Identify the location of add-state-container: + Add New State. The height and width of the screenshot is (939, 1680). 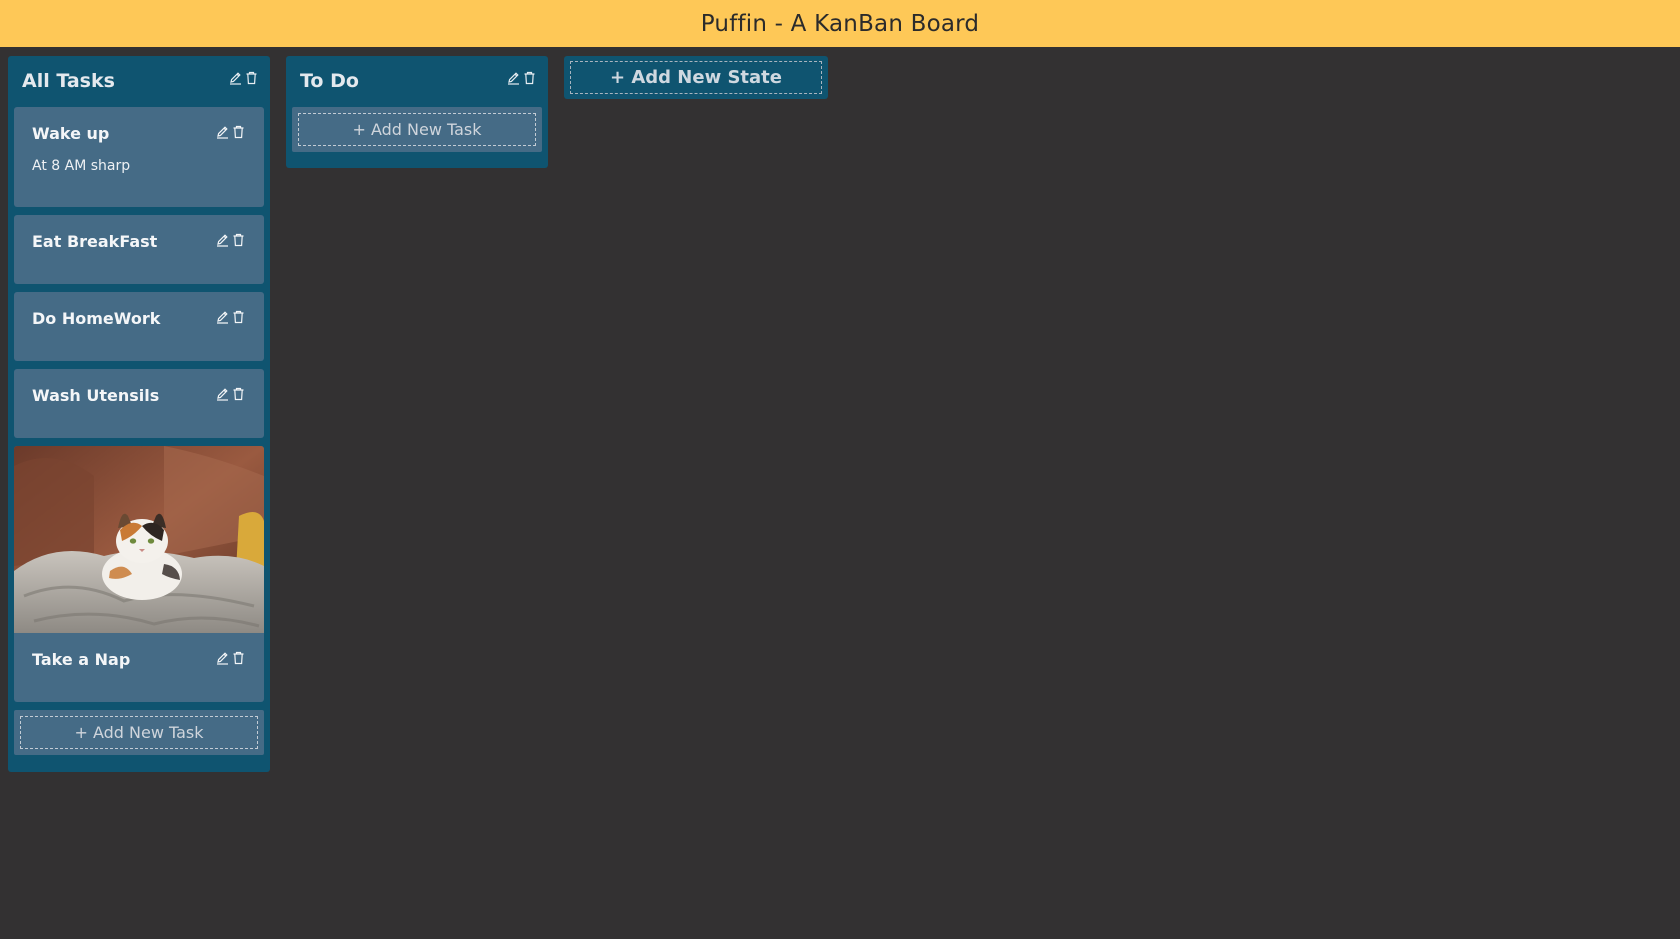
(696, 77).